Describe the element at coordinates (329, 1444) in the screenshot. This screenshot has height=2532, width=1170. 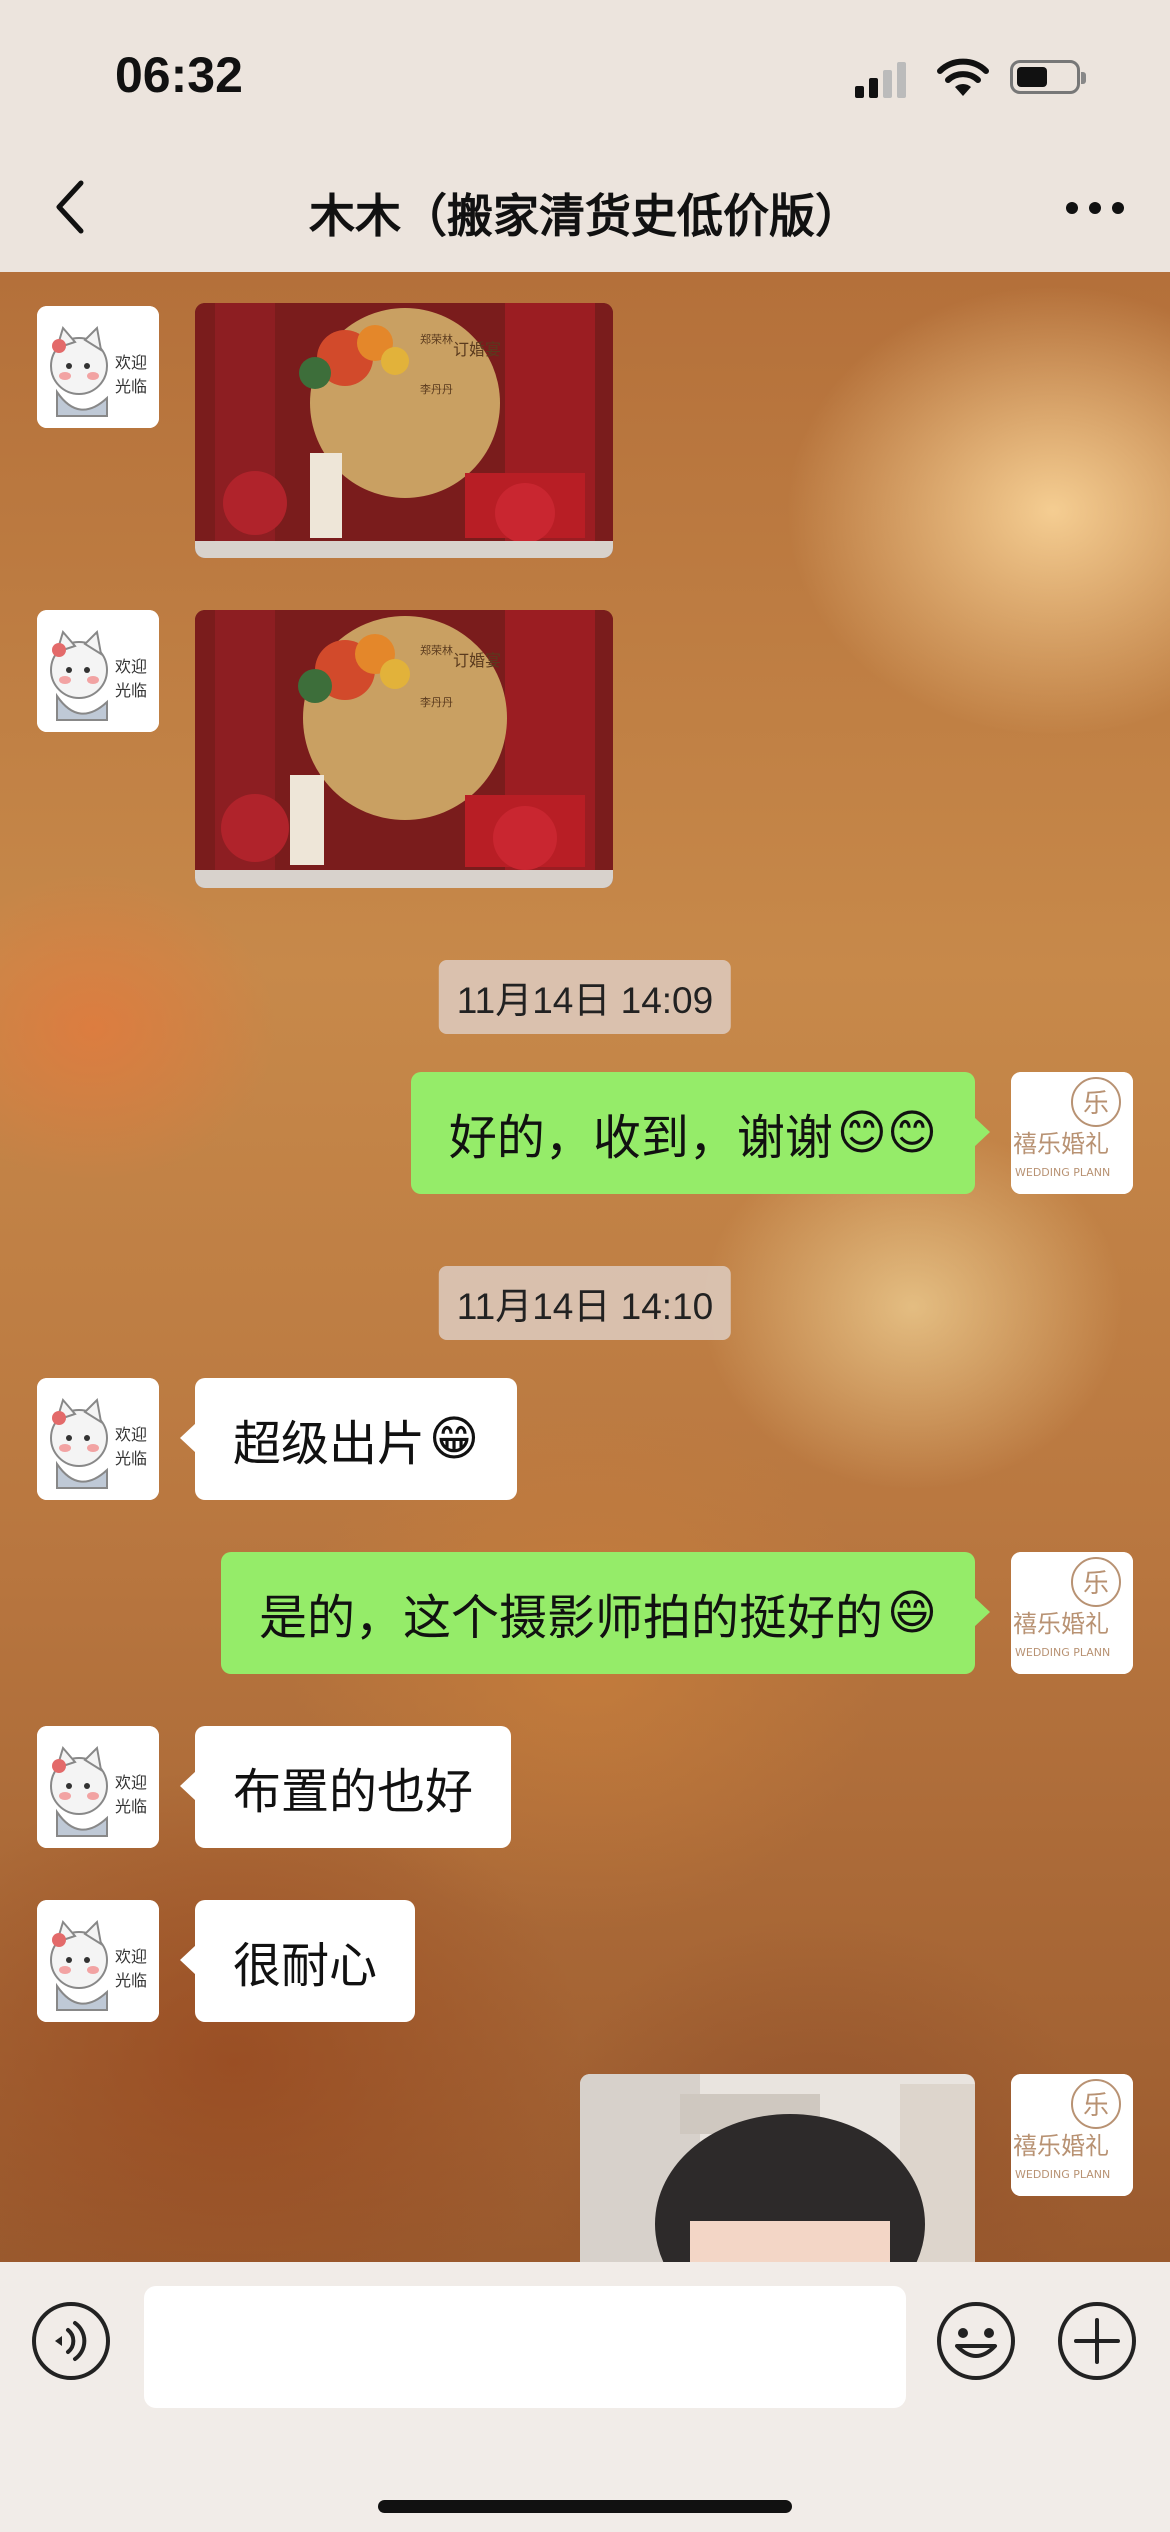
I see `message-text: 超级出片` at that location.